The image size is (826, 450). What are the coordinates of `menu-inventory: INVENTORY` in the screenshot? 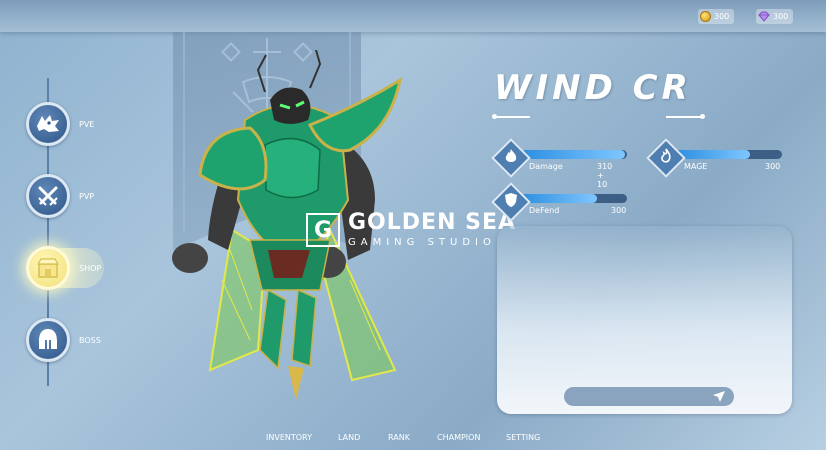 It's located at (289, 437).